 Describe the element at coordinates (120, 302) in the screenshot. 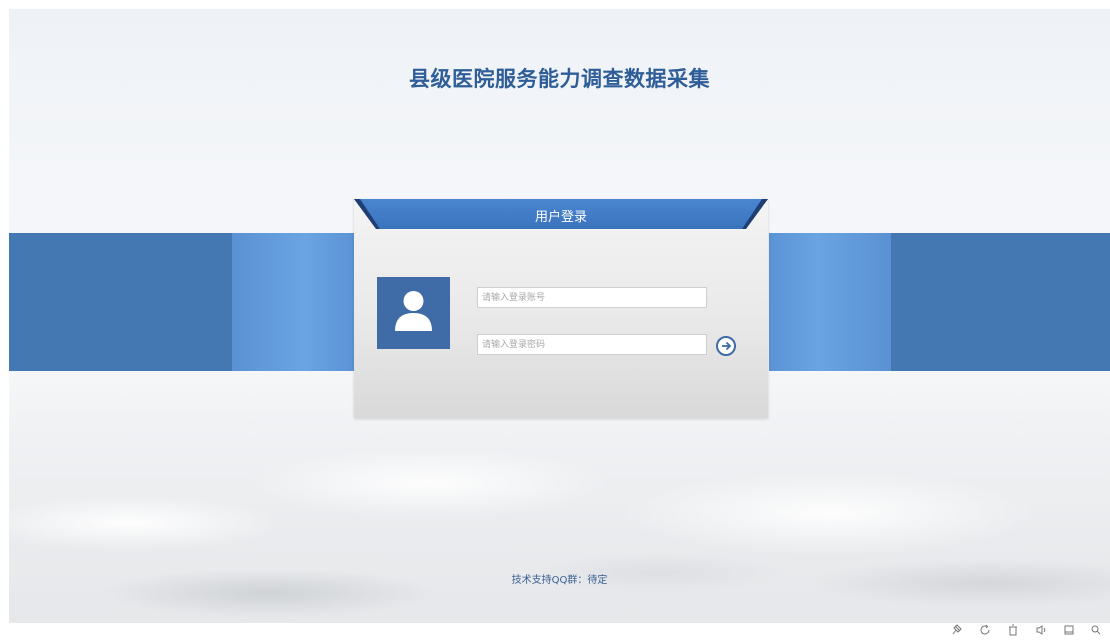

I see `band-left-dark` at that location.